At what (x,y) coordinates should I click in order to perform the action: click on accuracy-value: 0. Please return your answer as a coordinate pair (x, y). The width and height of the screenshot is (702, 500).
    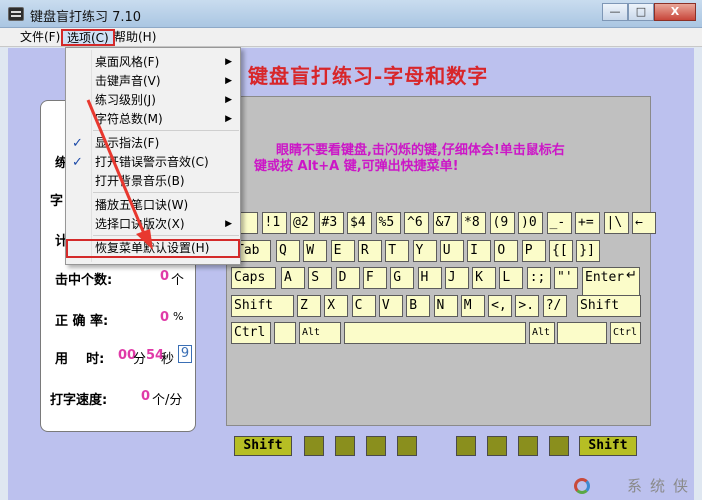
    Looking at the image, I should click on (165, 317).